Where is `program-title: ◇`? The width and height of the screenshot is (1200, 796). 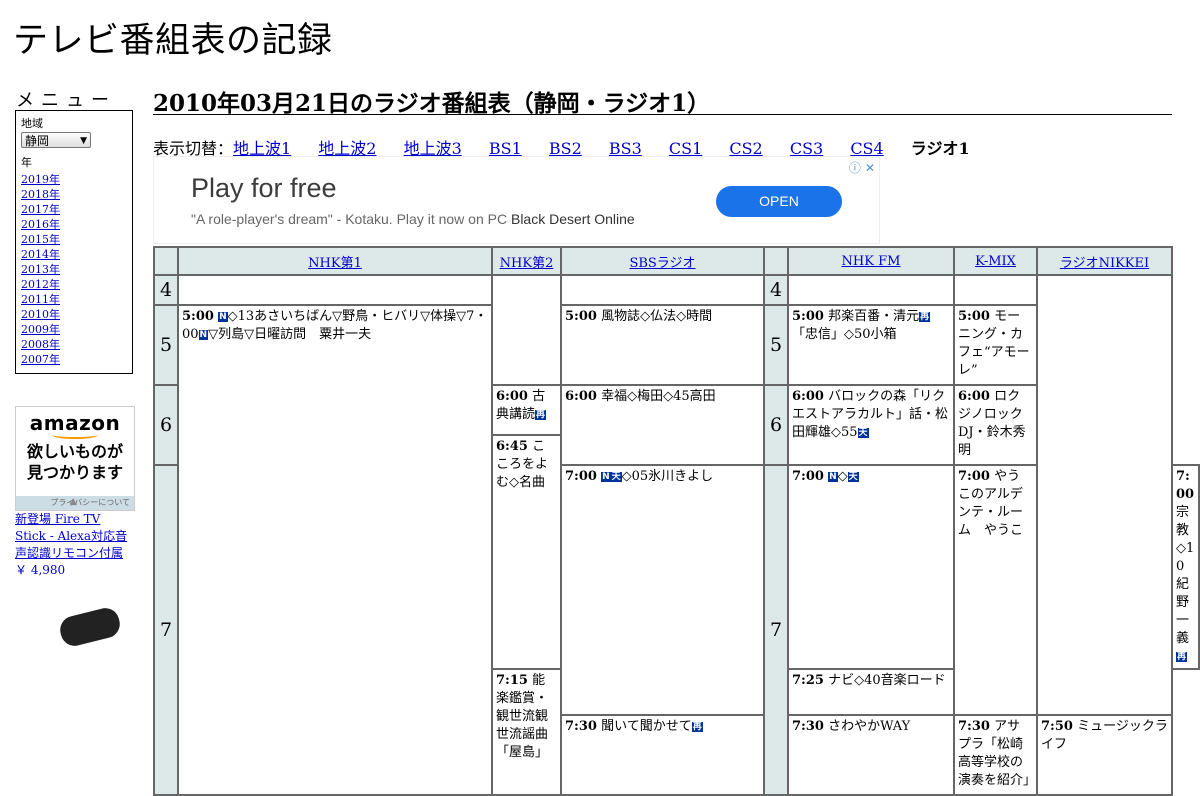
program-title: ◇ is located at coordinates (842, 476).